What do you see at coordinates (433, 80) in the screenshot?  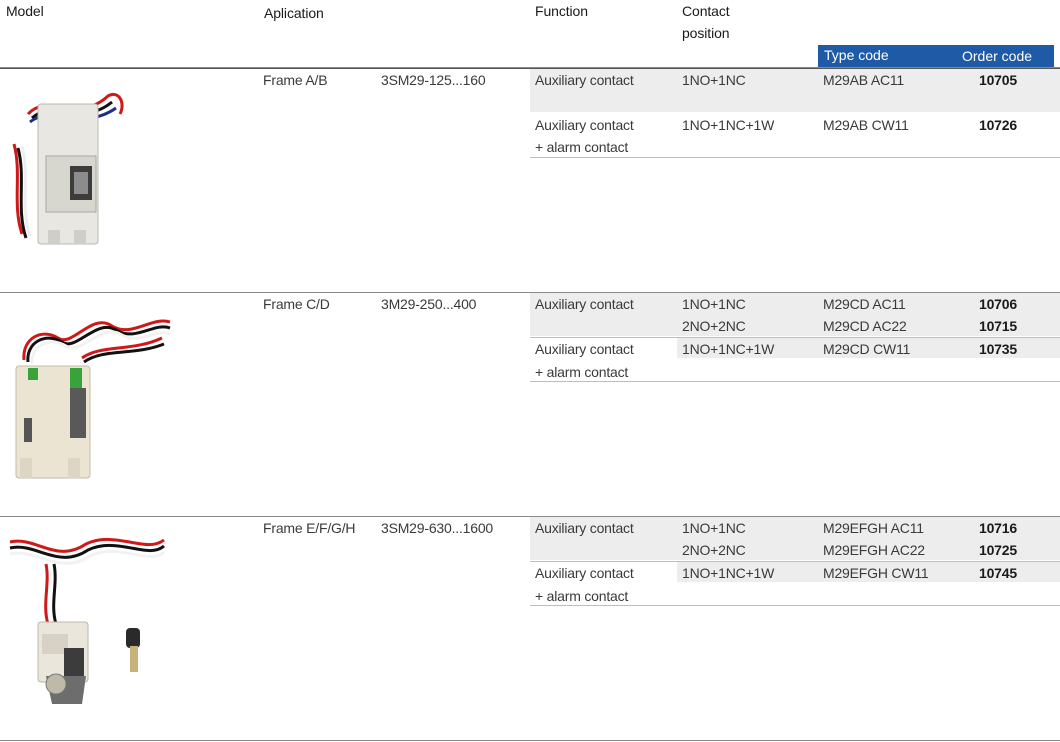 I see `series-label: 3SM29-125...160` at bounding box center [433, 80].